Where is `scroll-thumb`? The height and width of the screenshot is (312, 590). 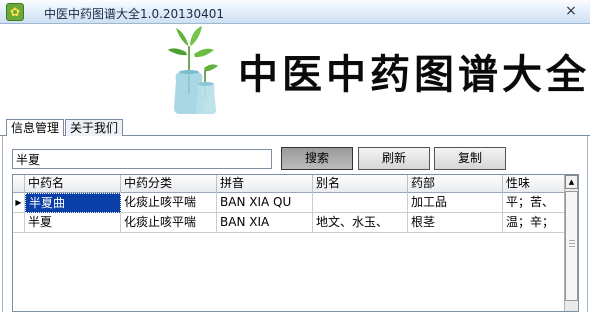 scroll-thumb is located at coordinates (571, 246).